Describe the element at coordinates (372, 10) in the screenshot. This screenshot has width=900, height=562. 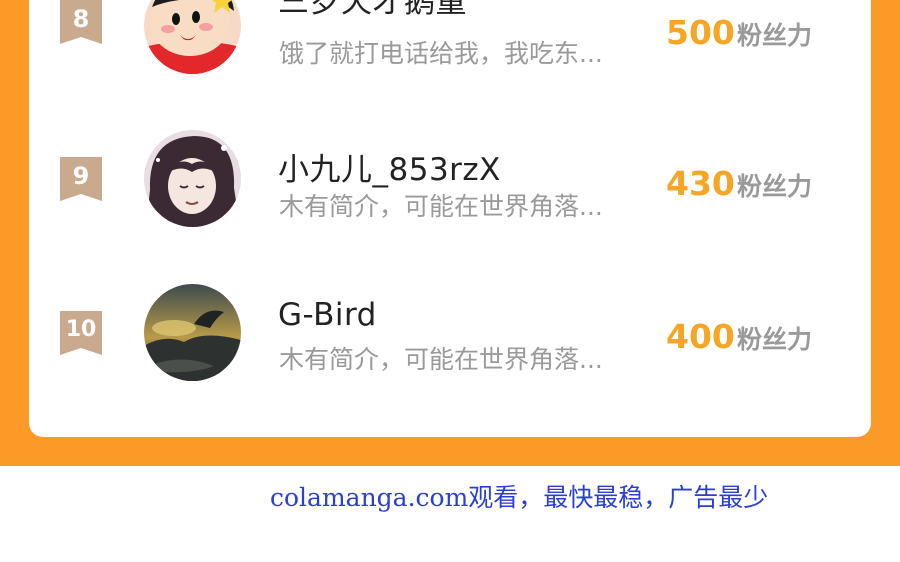
I see `user-name: 三岁天才鹅童` at that location.